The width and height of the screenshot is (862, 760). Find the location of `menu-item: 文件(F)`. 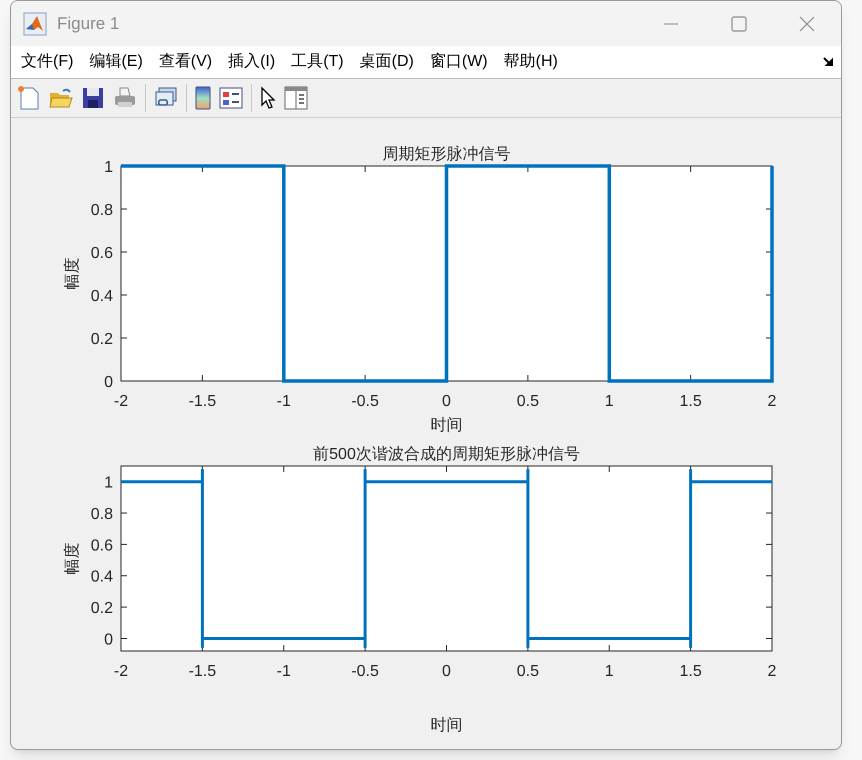

menu-item: 文件(F) is located at coordinates (47, 62).